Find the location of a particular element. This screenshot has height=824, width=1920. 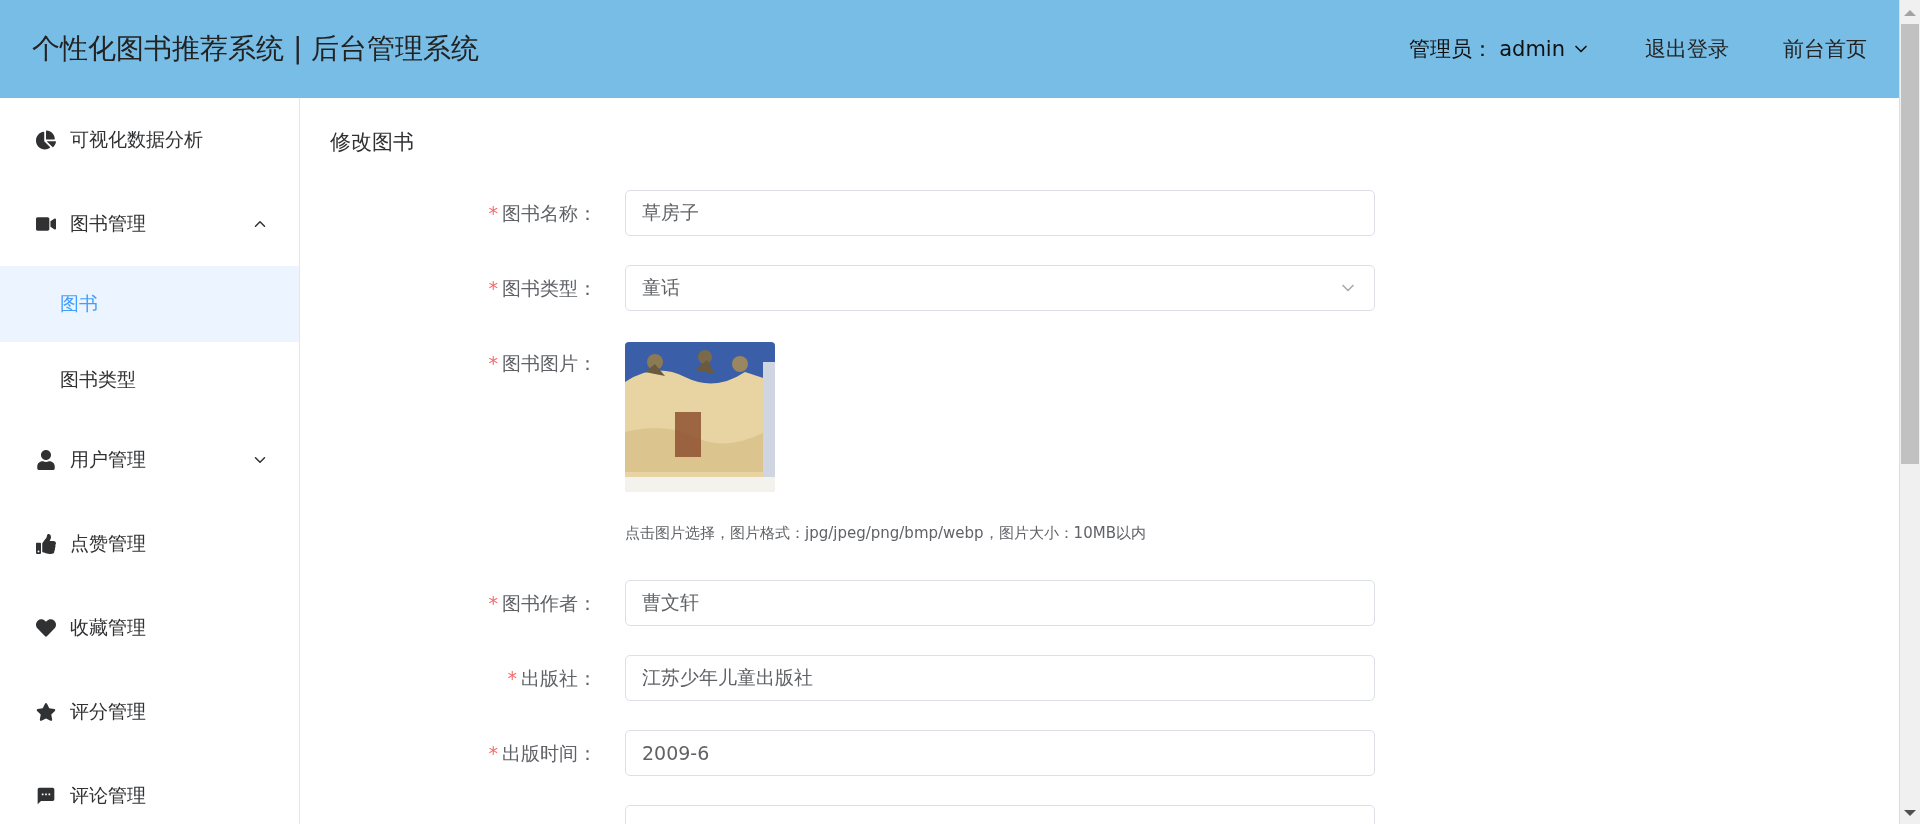

upload-hint: 点击图片选择，图片格式：jpg/jpeg/png/bmp/webp，图片大小：10MB以内 is located at coordinates (885, 533).